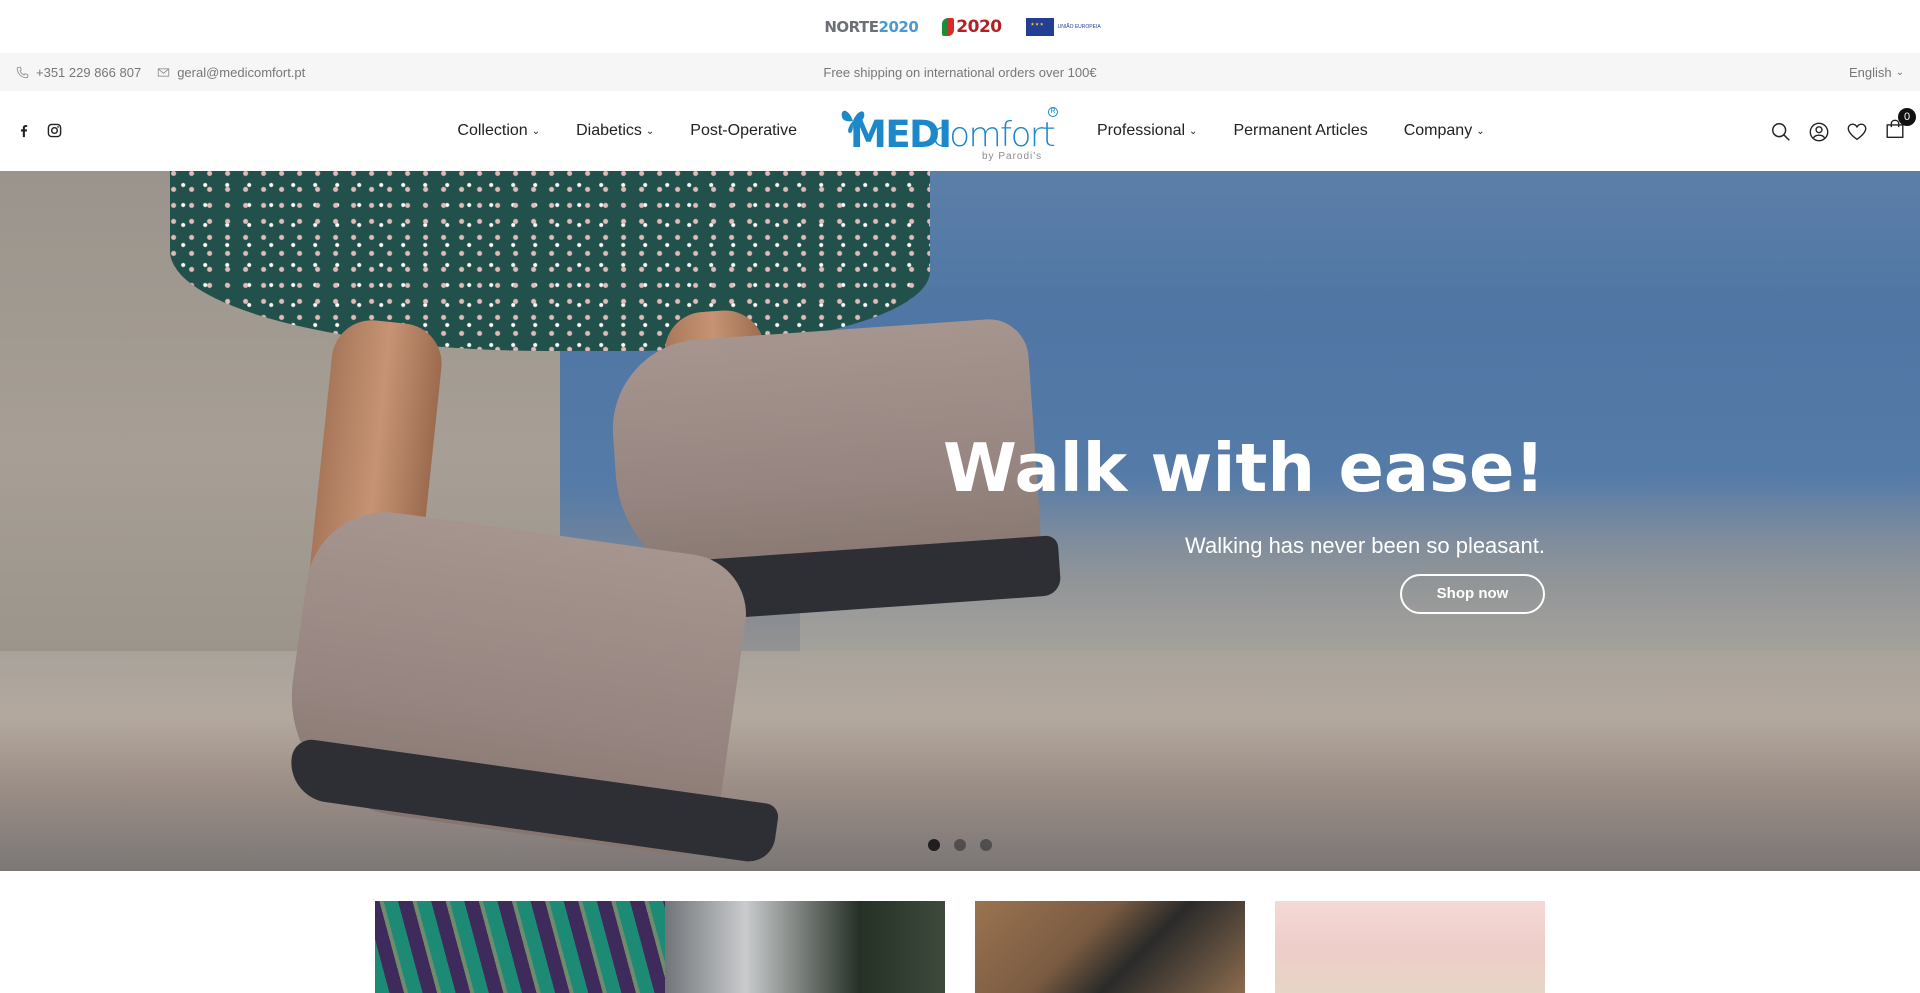 This screenshot has height=993, width=1920. Describe the element at coordinates (1438, 130) in the screenshot. I see `nav-label: Company` at that location.